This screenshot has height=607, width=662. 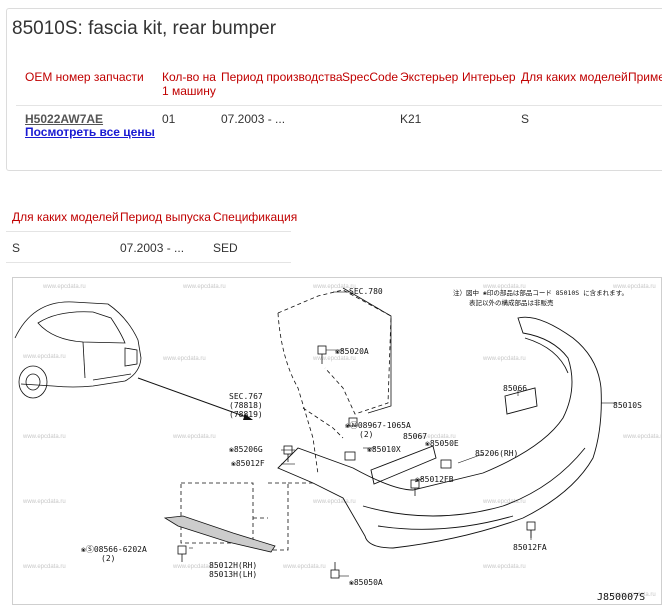 What do you see at coordinates (255, 217) in the screenshot?
I see `models-col-header-spec: Спецификация` at bounding box center [255, 217].